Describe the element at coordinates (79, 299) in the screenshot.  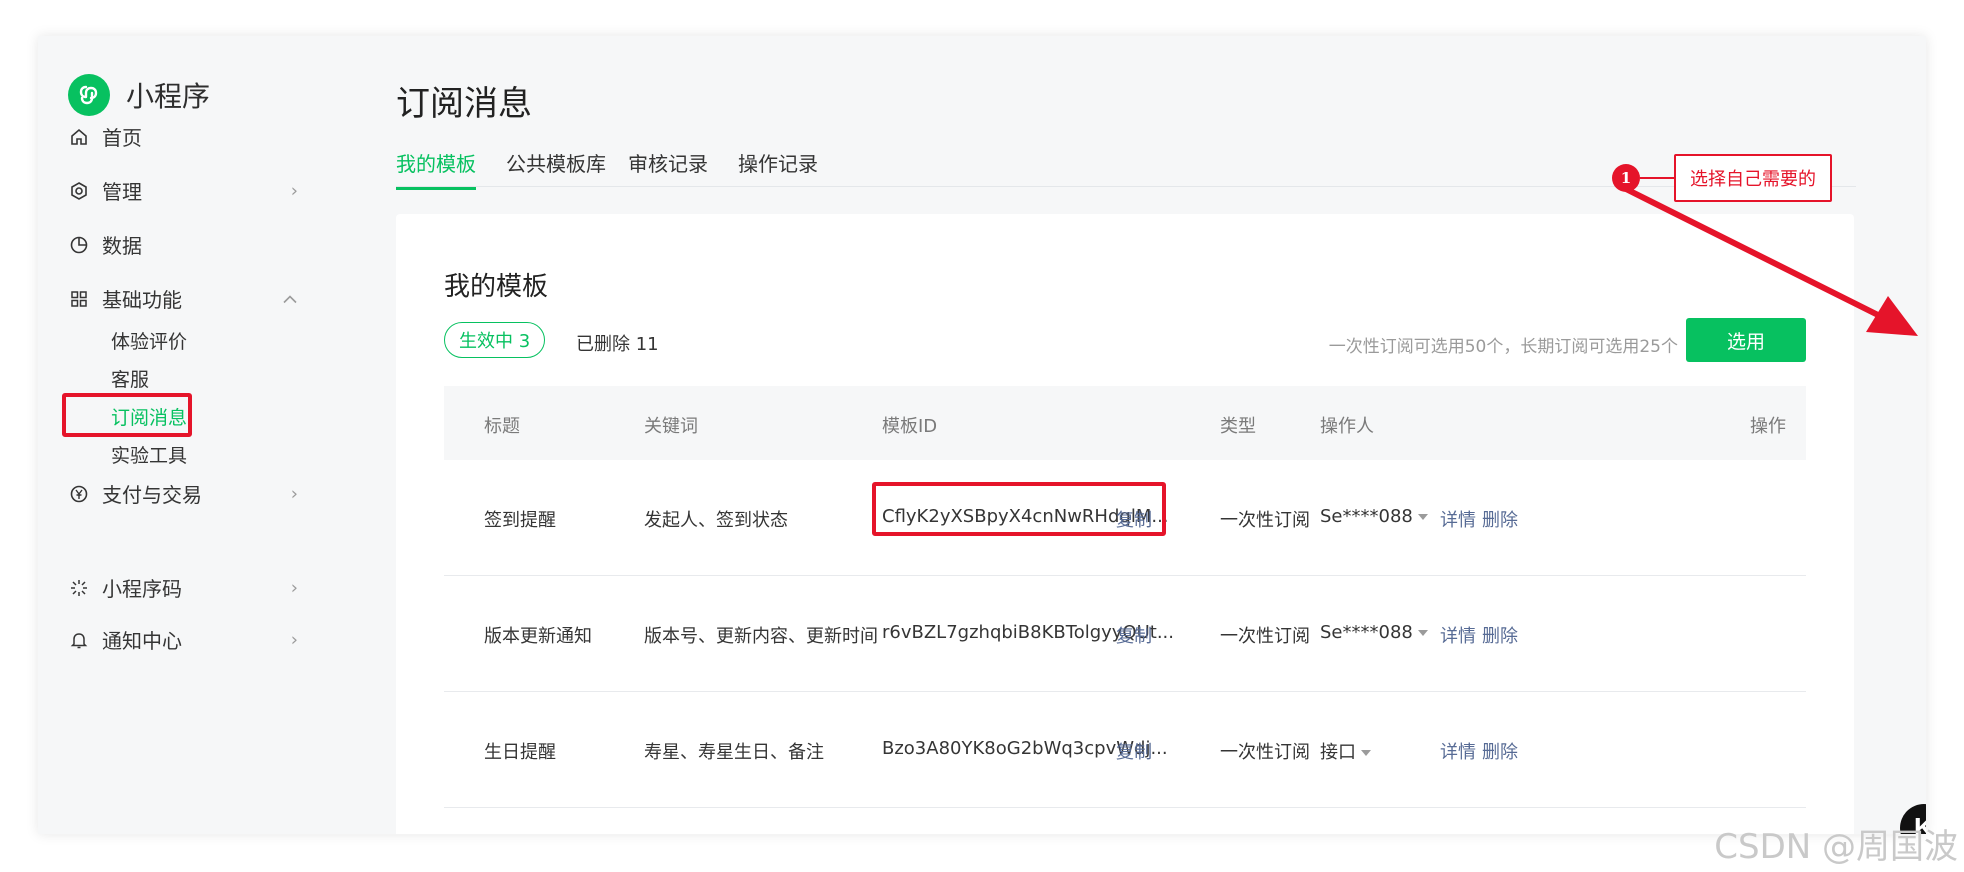
I see `grid-icon` at that location.